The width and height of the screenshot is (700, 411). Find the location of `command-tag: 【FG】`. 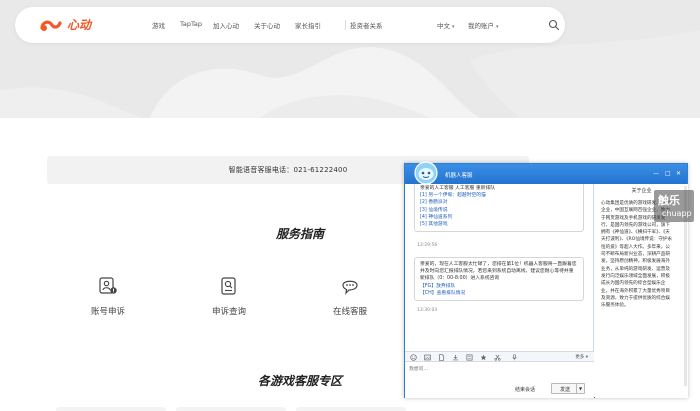

command-tag: 【FG】 is located at coordinates (428, 286).